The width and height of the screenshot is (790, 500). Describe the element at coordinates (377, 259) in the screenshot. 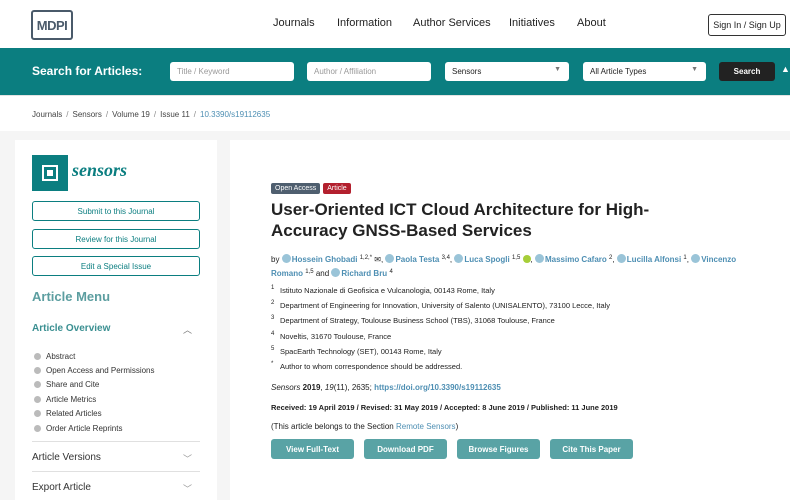

I see `email-icon: ✉` at that location.